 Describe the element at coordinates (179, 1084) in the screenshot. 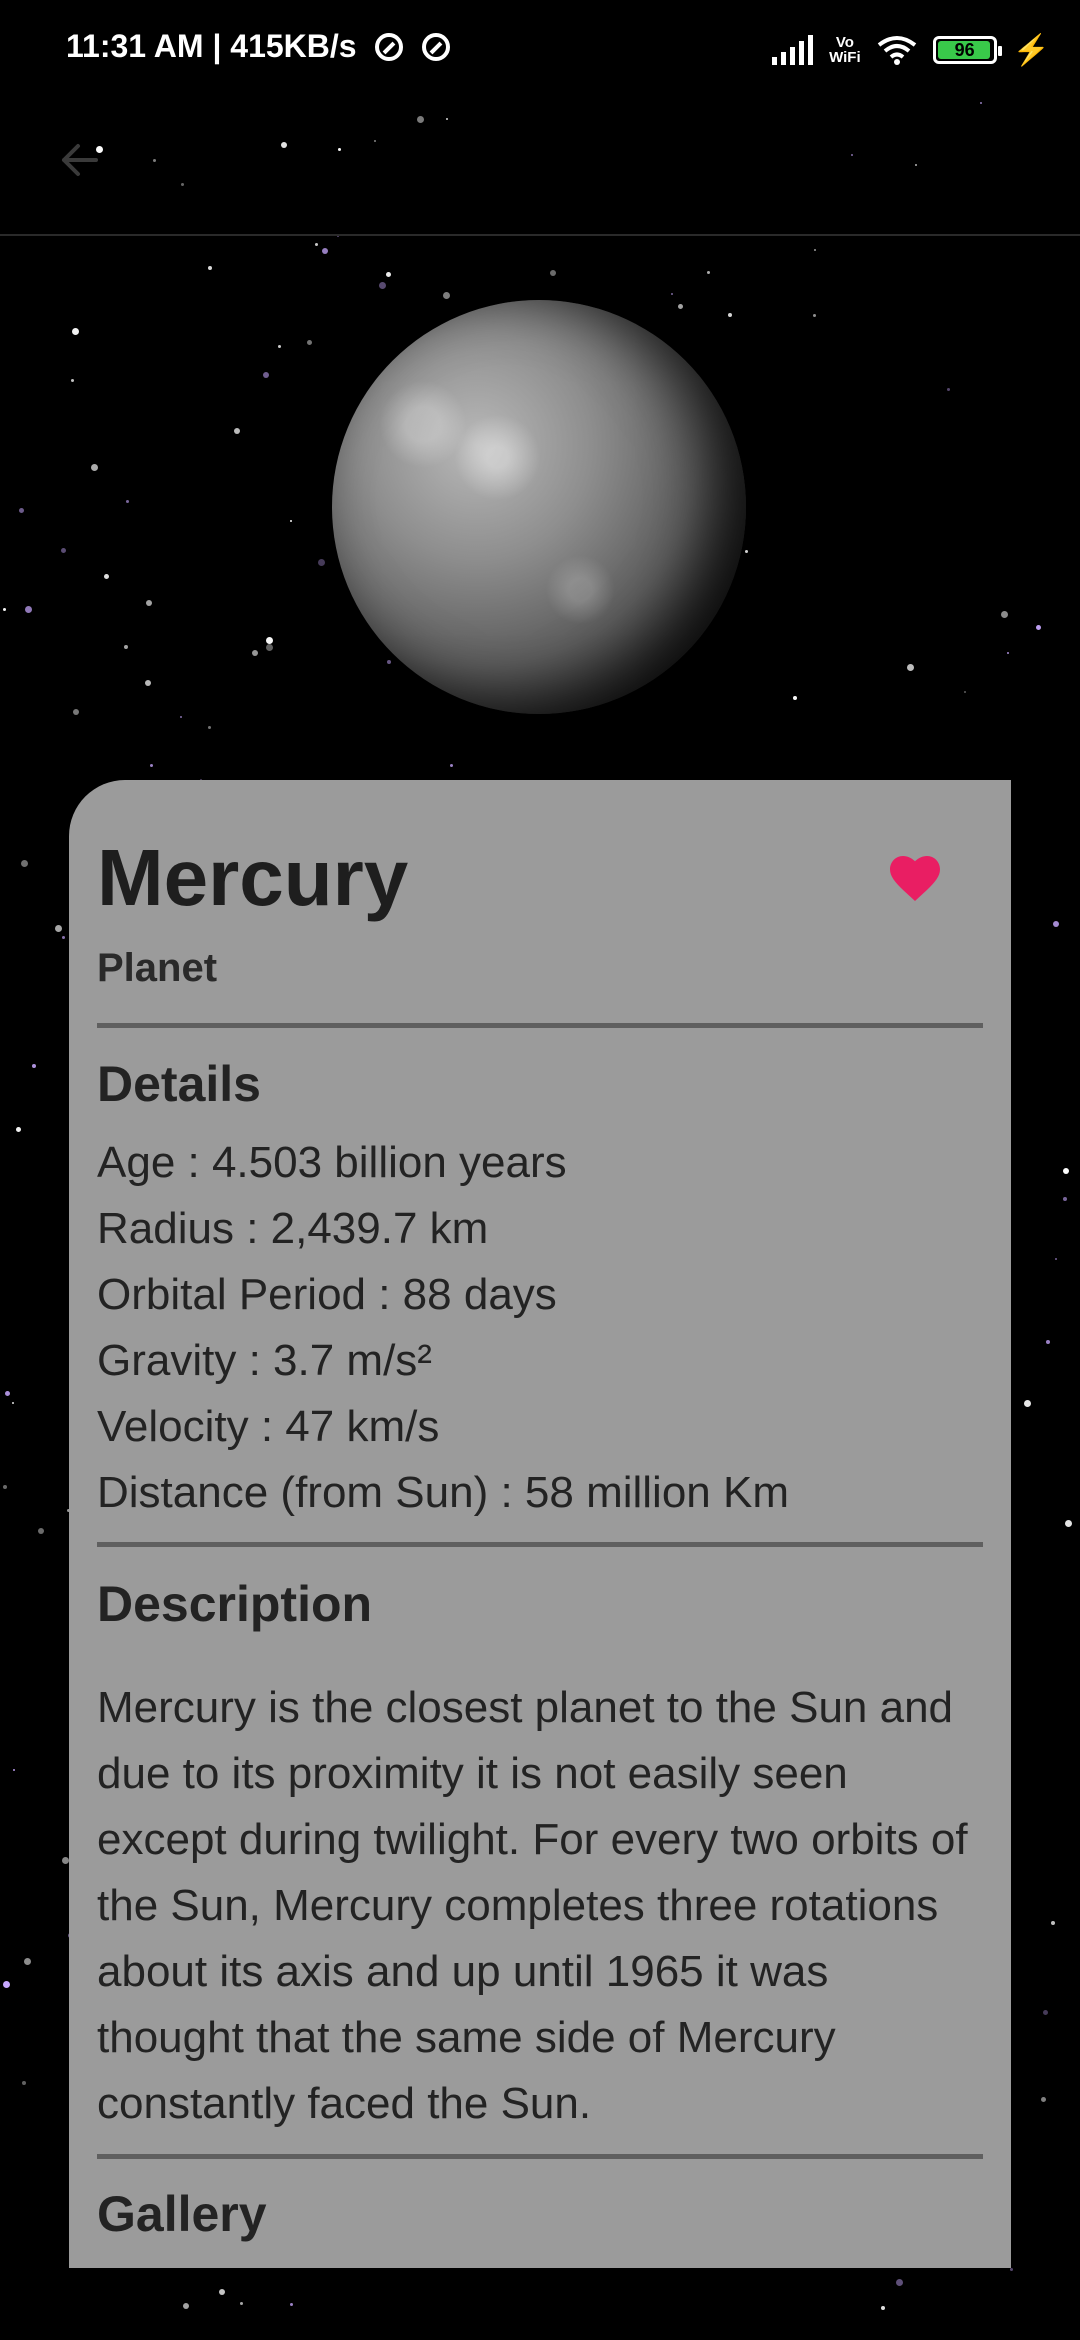

I see `details-heading: Details` at that location.